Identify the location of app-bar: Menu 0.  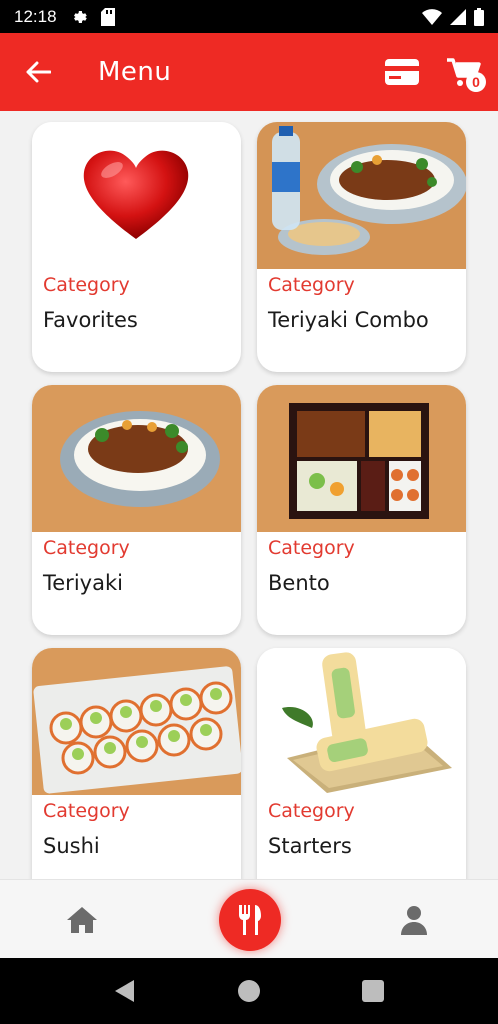
(249, 72).